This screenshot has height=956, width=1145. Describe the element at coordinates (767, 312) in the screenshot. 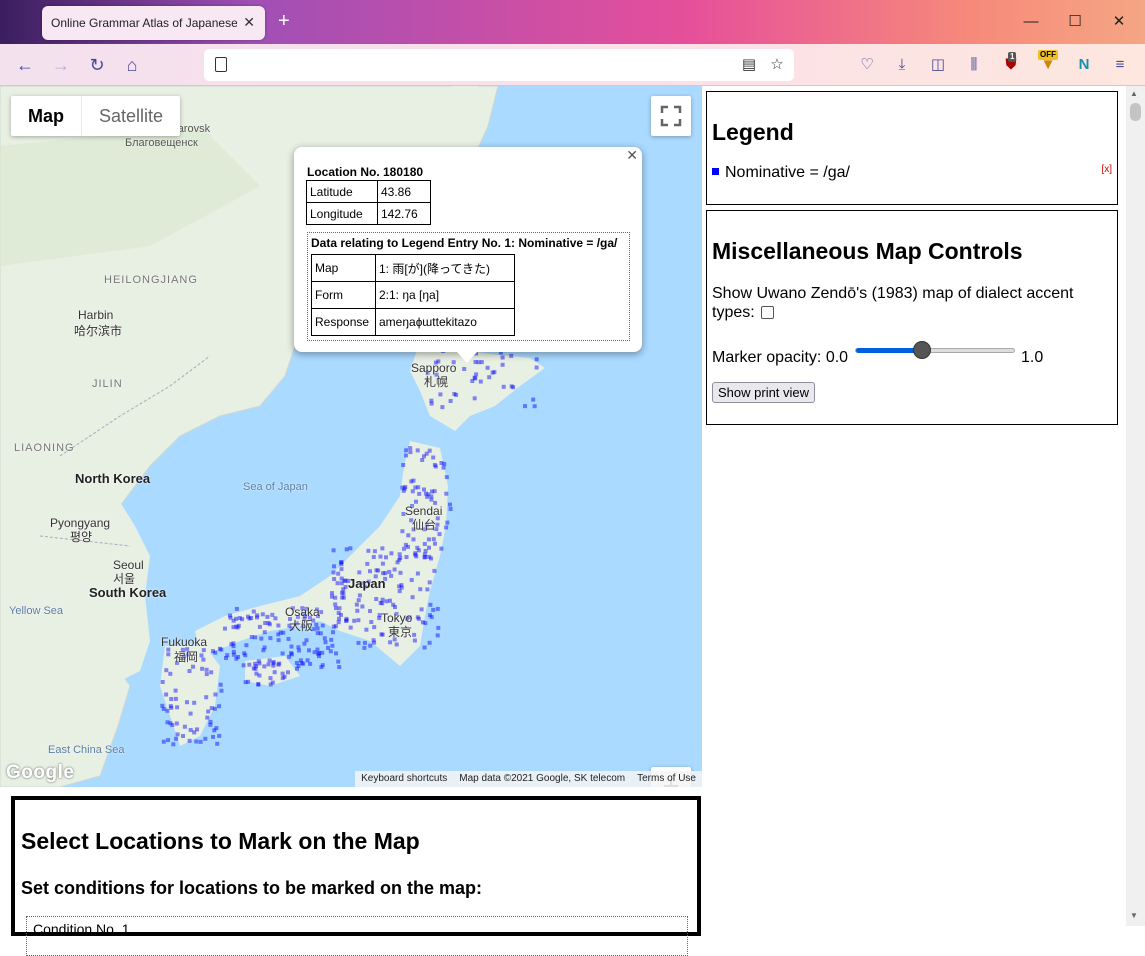

I see `accent-map-checkbox` at that location.